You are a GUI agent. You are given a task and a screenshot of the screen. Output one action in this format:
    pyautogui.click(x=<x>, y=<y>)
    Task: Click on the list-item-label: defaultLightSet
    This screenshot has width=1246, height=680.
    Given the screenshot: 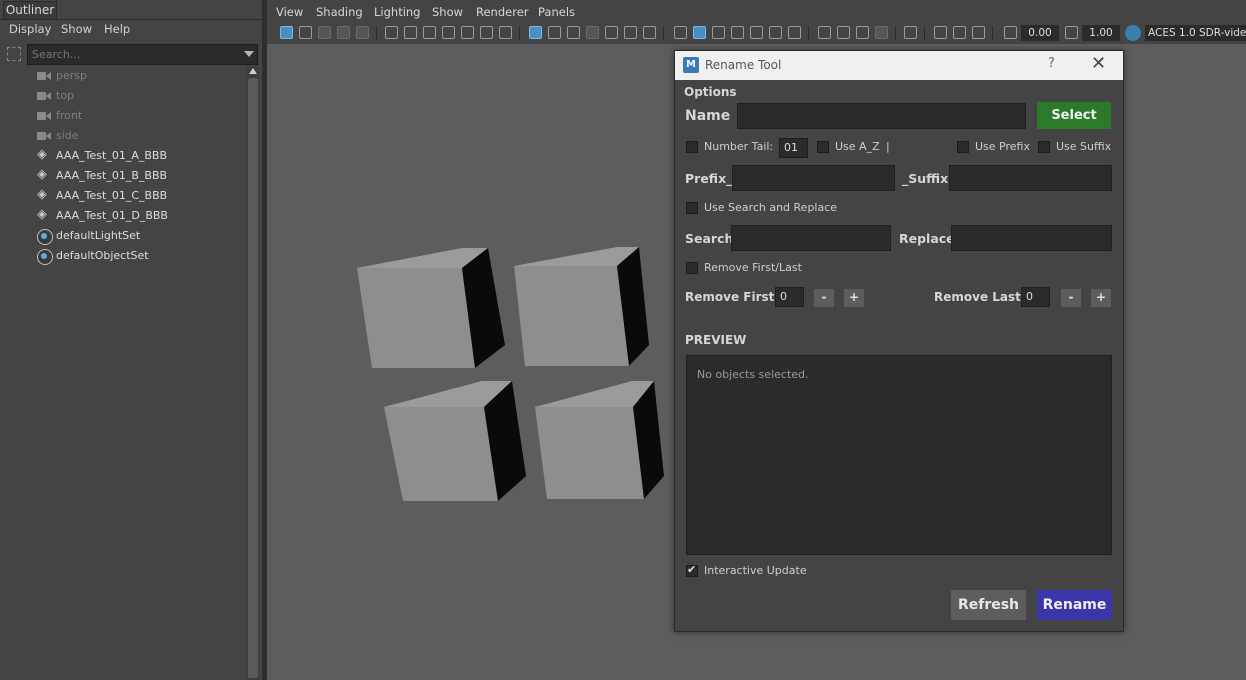 What is the action you would take?
    pyautogui.click(x=98, y=235)
    